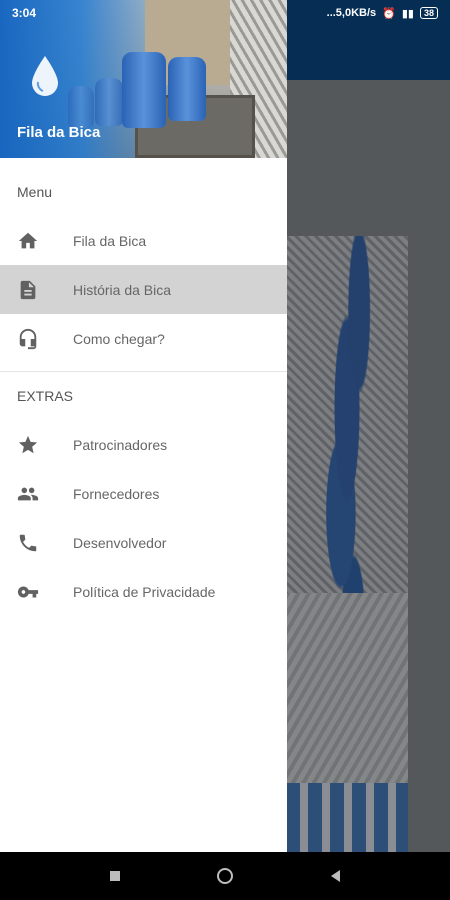 The image size is (450, 900). I want to click on document-icon, so click(36, 290).